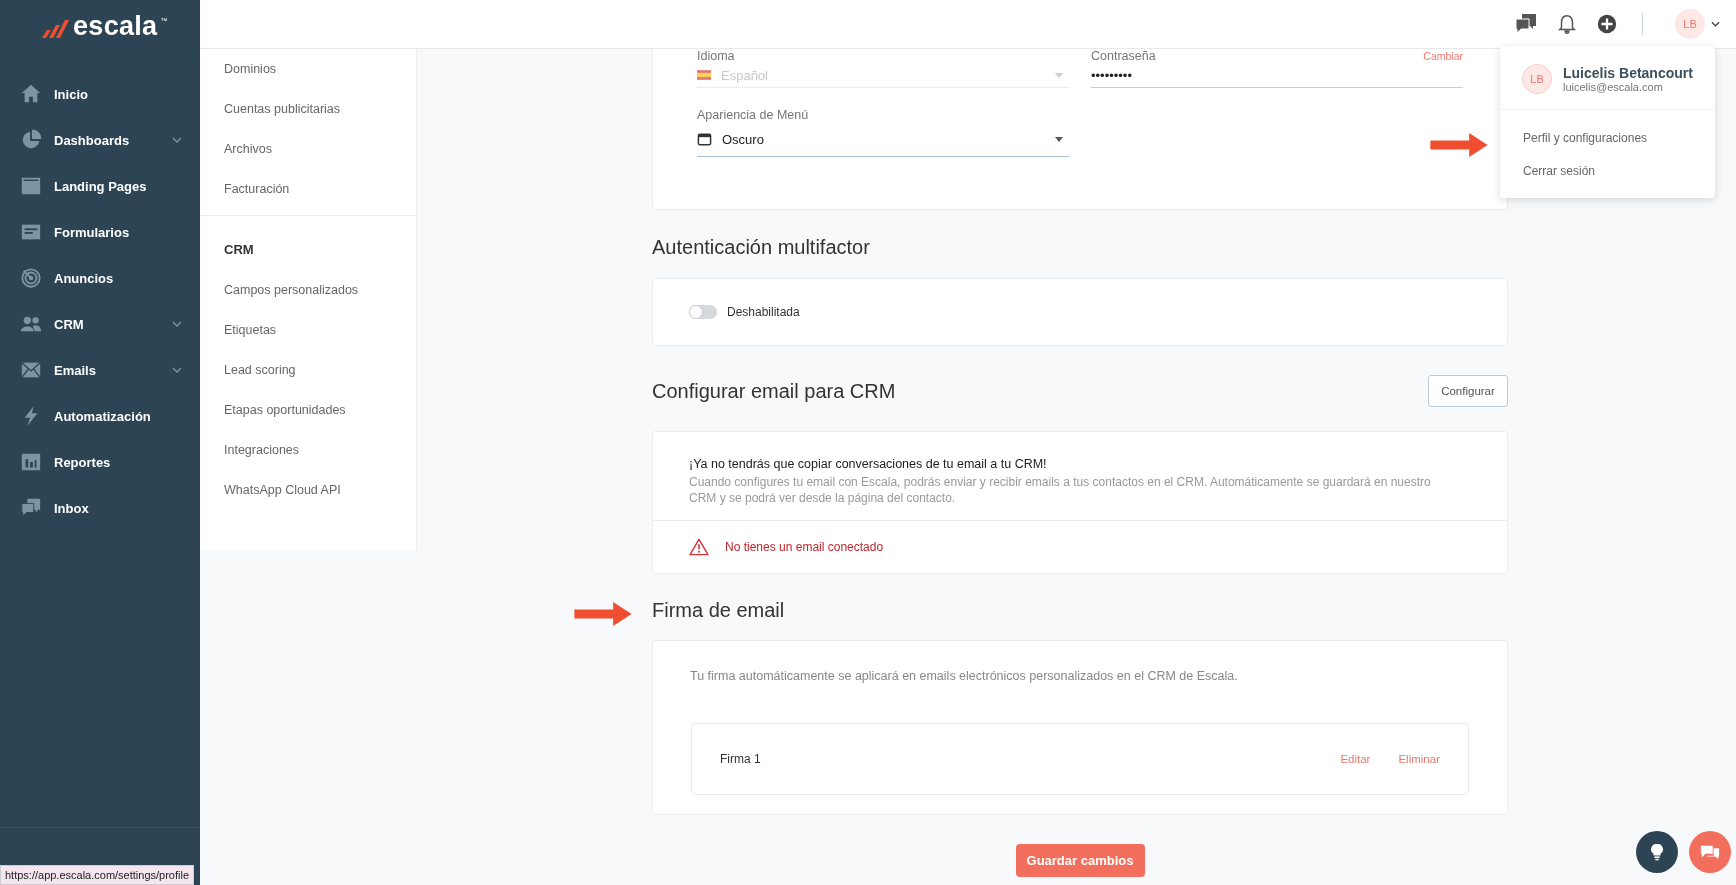 The width and height of the screenshot is (1736, 885). What do you see at coordinates (31, 140) in the screenshot?
I see `pie-chart-icon` at bounding box center [31, 140].